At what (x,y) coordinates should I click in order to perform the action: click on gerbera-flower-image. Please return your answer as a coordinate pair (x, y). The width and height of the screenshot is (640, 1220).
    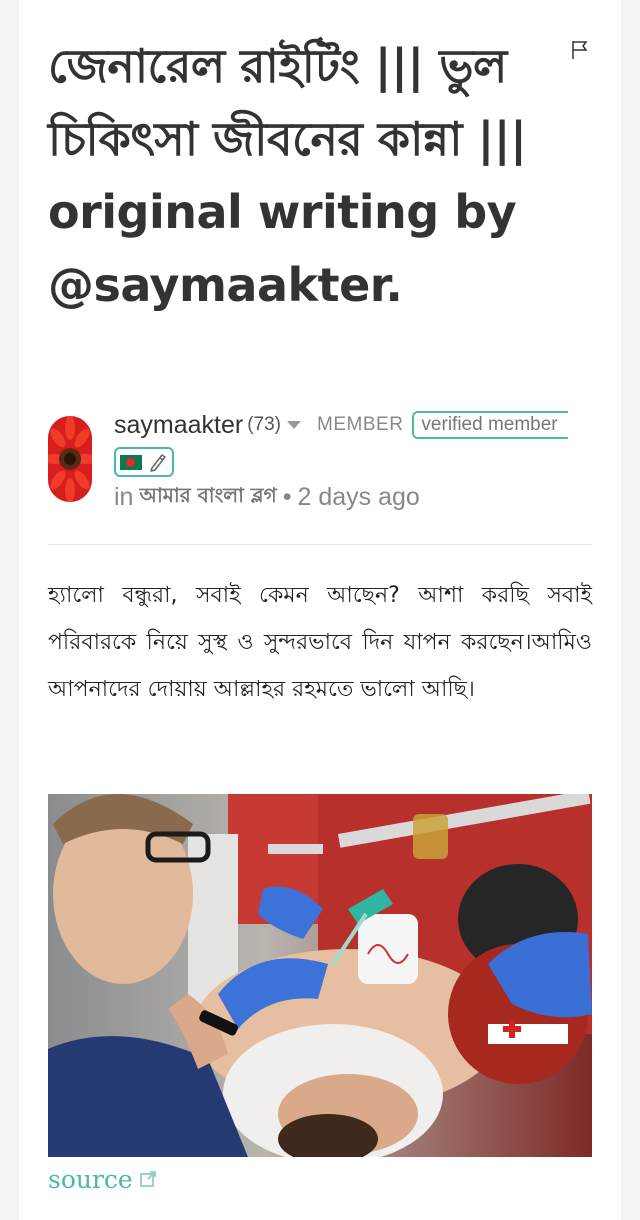
    Looking at the image, I should click on (70, 459).